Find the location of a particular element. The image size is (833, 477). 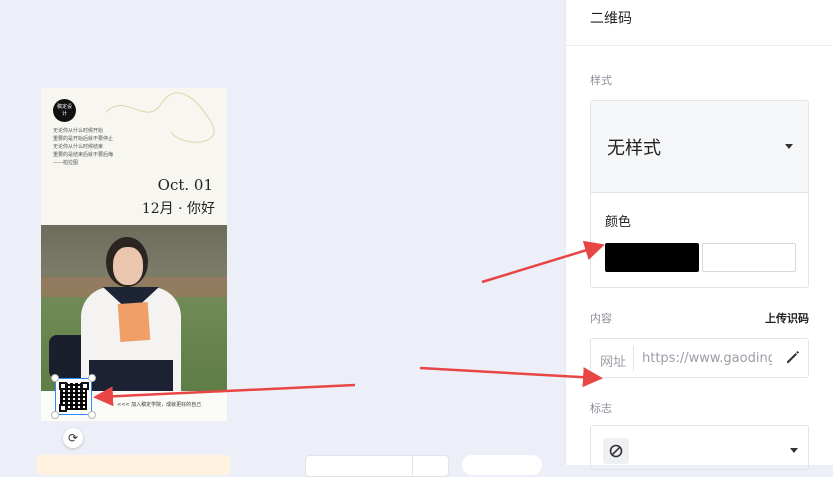

style-select-value: 无样式 is located at coordinates (634, 148).